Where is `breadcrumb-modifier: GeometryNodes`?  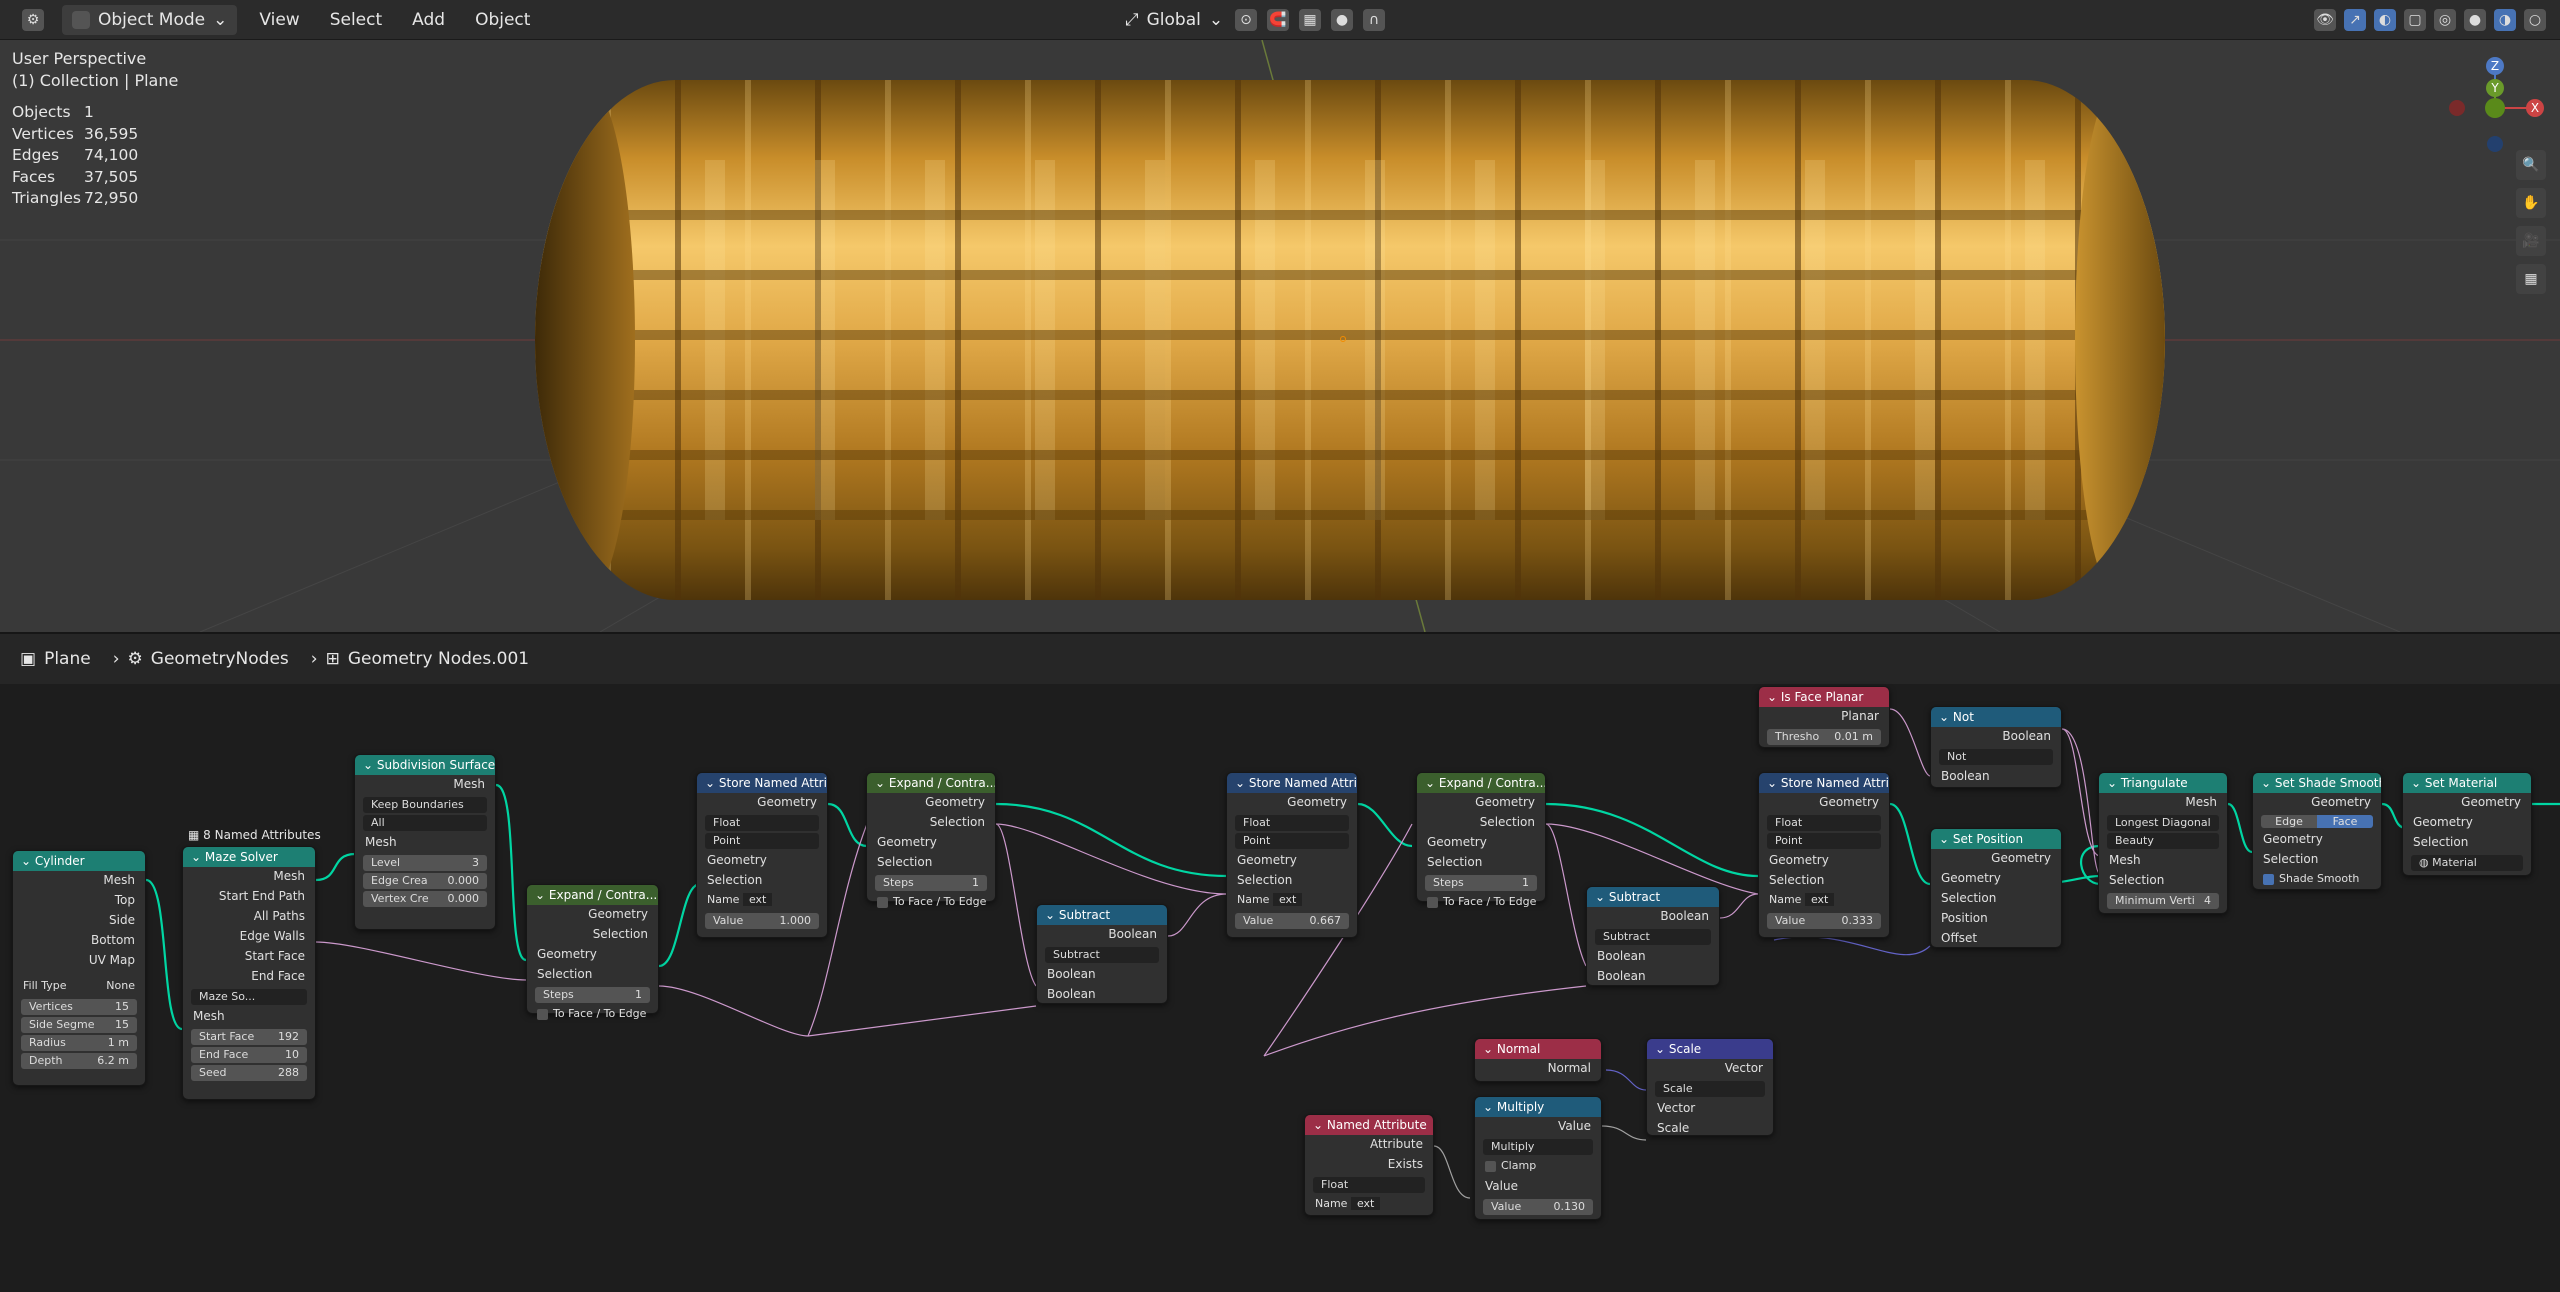 breadcrumb-modifier: GeometryNodes is located at coordinates (220, 659).